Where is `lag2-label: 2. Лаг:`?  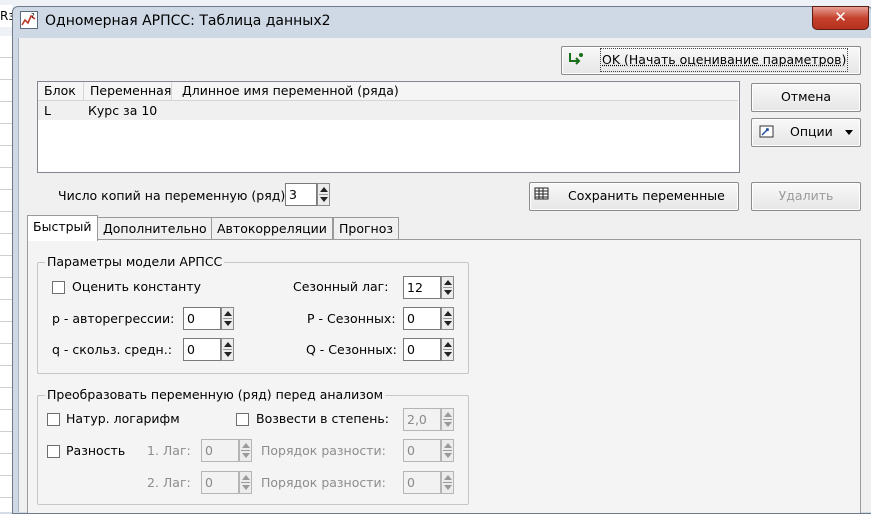 lag2-label: 2. Лаг: is located at coordinates (169, 482).